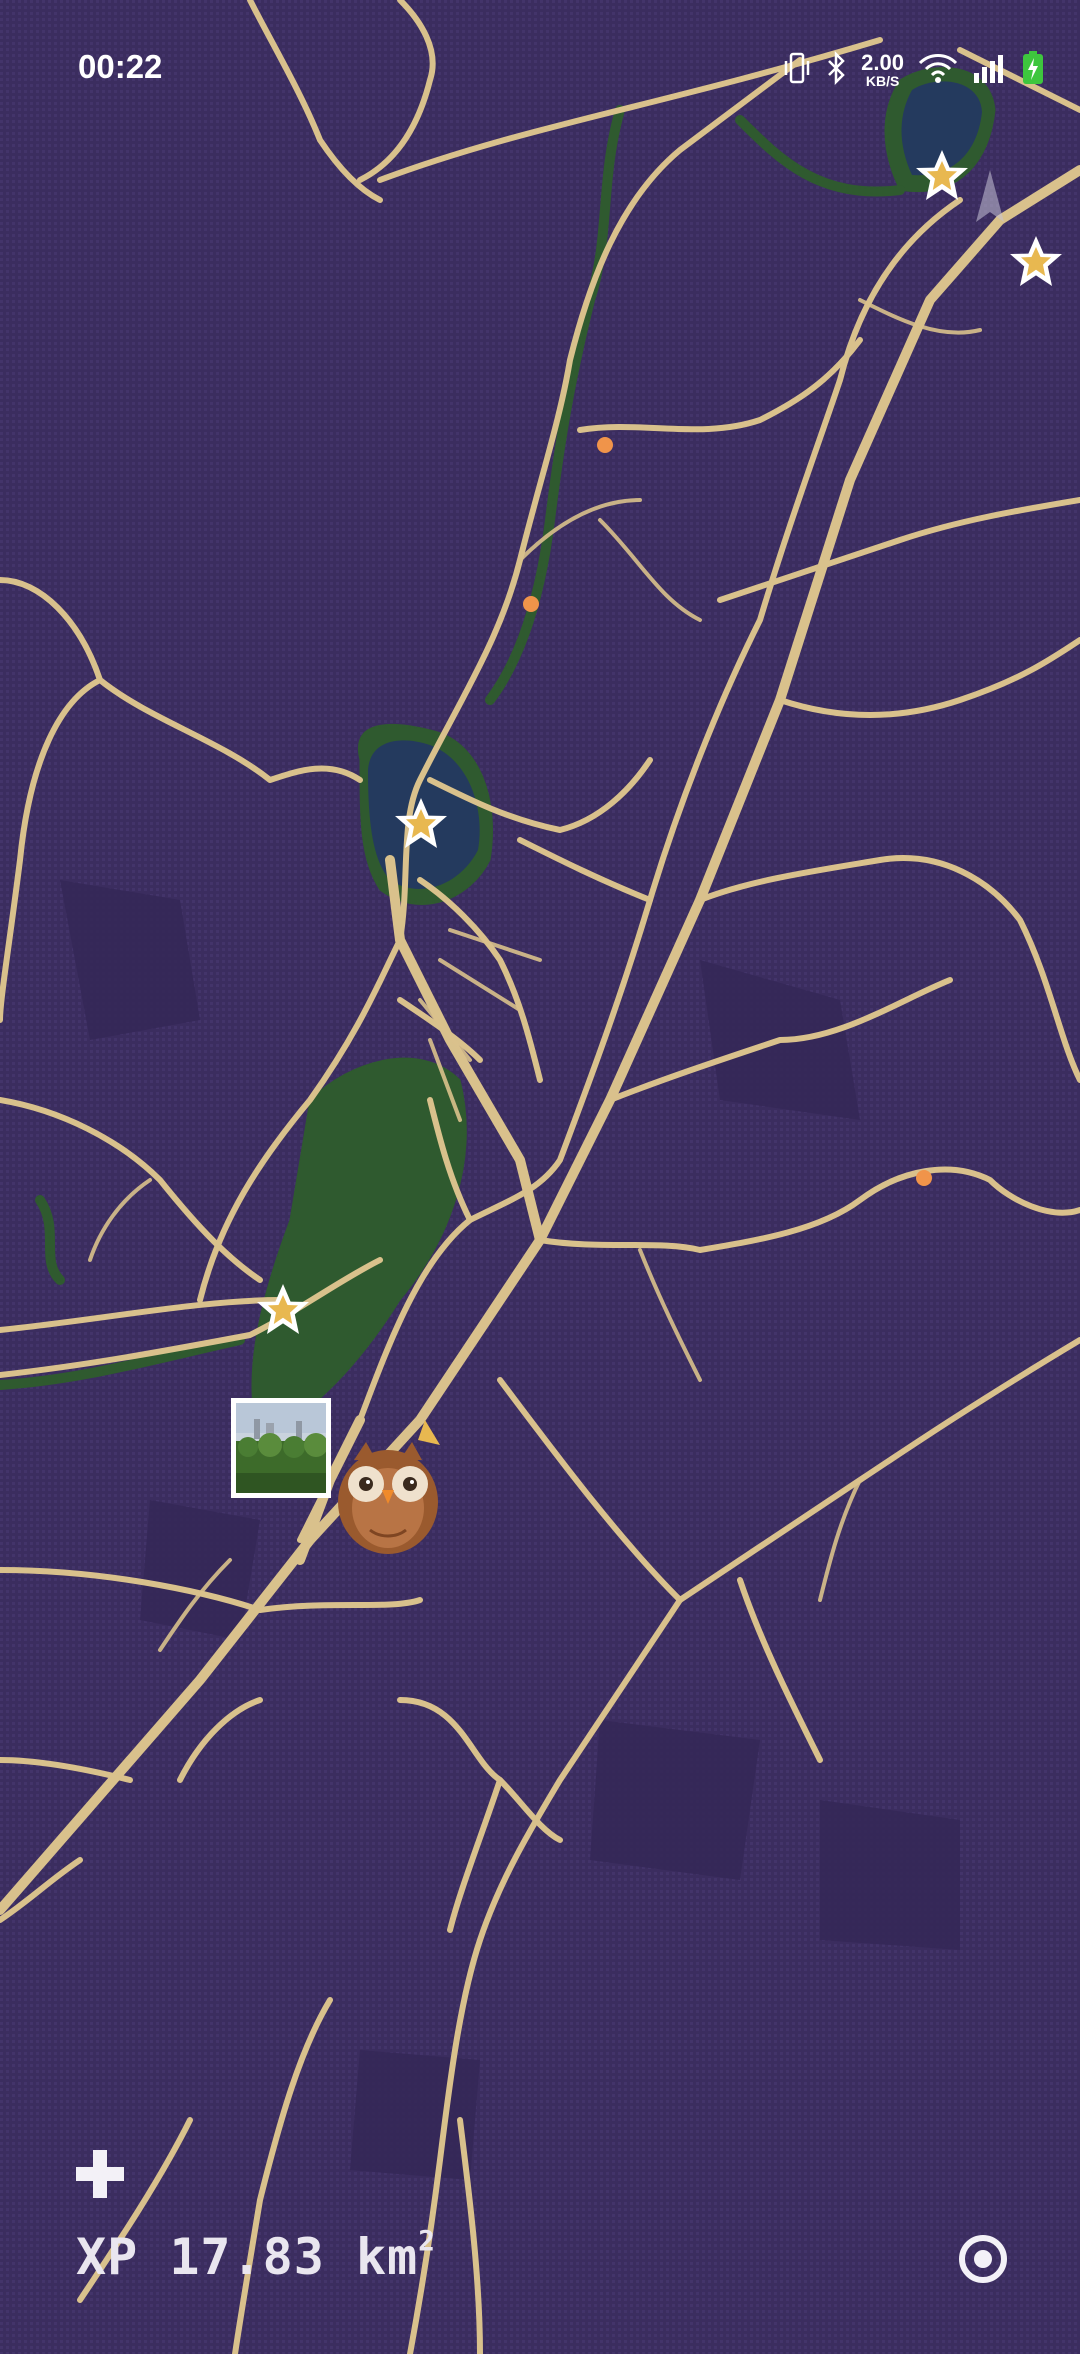 The height and width of the screenshot is (2354, 1080). What do you see at coordinates (882, 62) in the screenshot?
I see `network-speed-value: 2.00` at bounding box center [882, 62].